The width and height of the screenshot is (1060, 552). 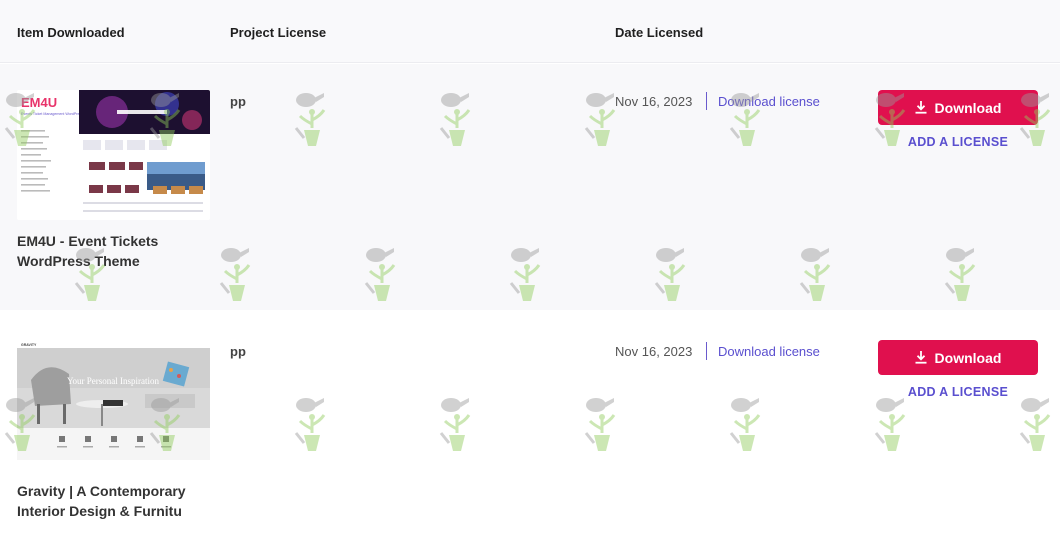 What do you see at coordinates (113, 381) in the screenshot?
I see `thumb-headline-text: Your Personal Inspiration` at bounding box center [113, 381].